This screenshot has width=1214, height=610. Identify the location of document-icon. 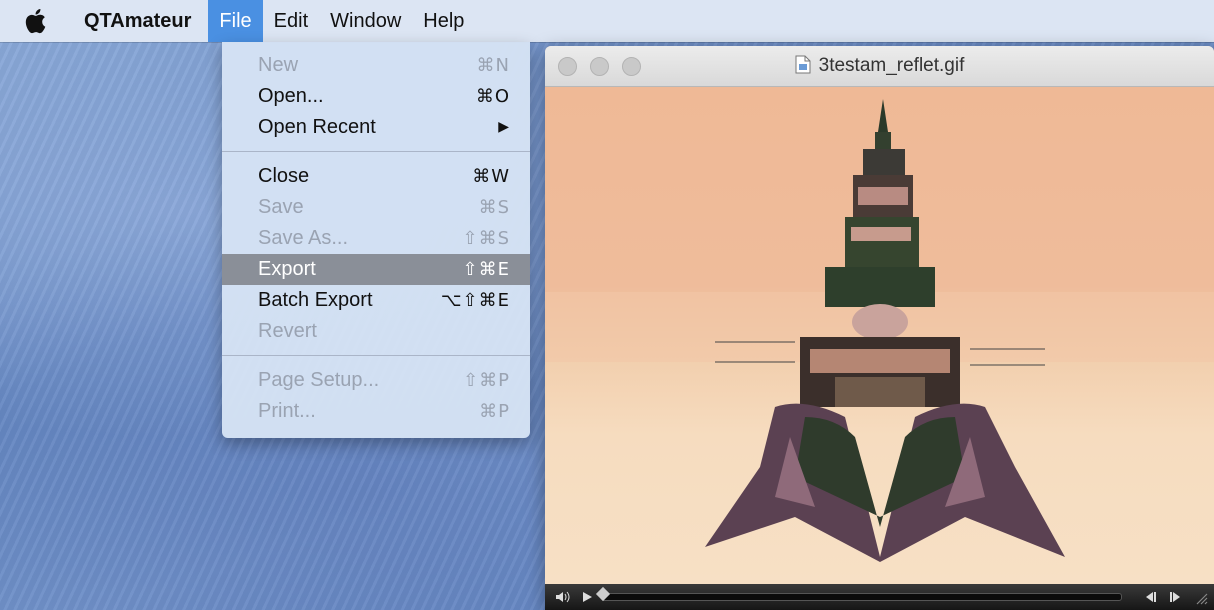
(803, 69).